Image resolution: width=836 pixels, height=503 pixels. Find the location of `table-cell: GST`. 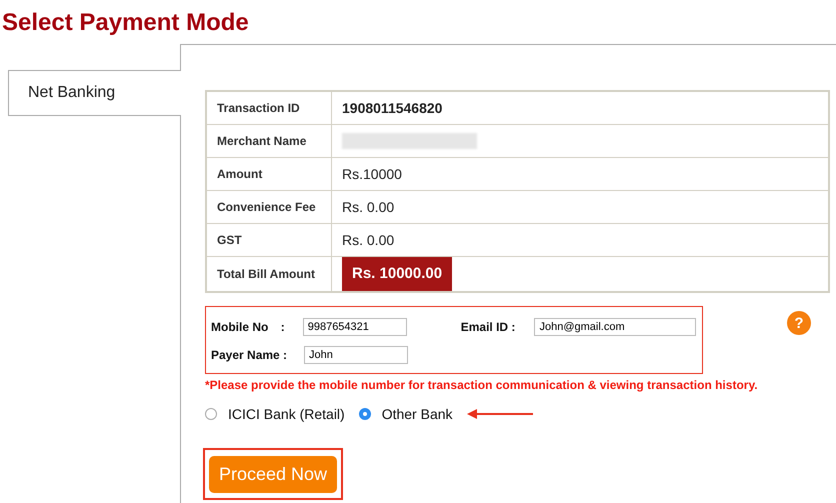

table-cell: GST is located at coordinates (269, 240).